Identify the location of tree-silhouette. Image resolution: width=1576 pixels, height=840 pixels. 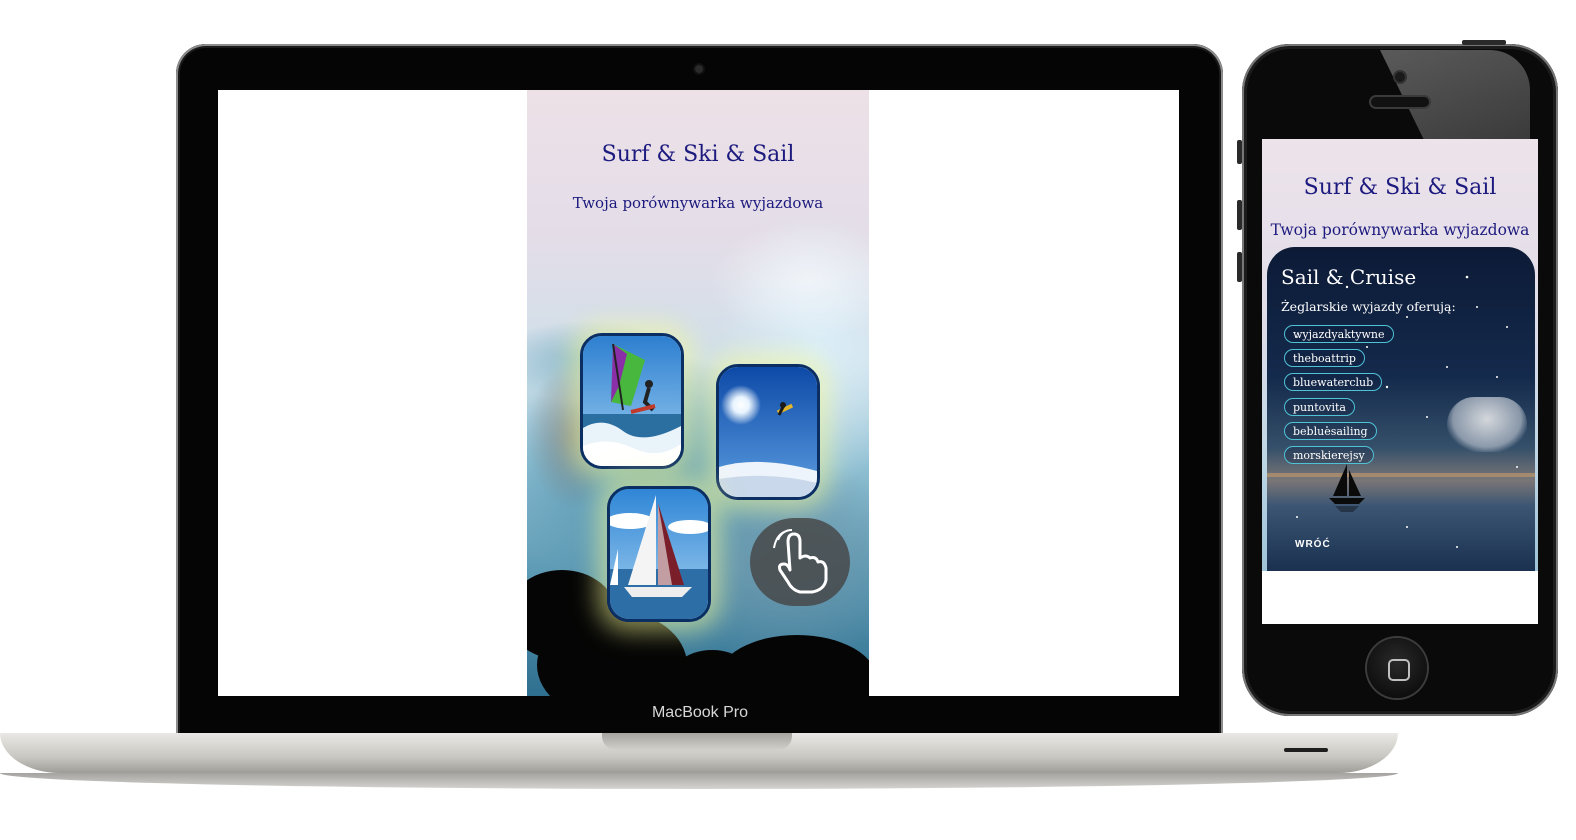
(793, 665).